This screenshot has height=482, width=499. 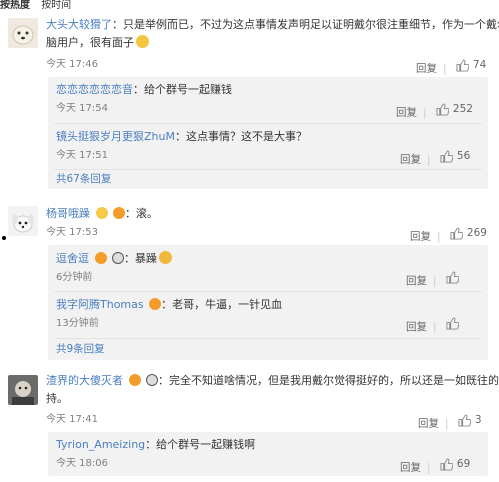 I want to click on vip-badge-icon, so click(x=101, y=213).